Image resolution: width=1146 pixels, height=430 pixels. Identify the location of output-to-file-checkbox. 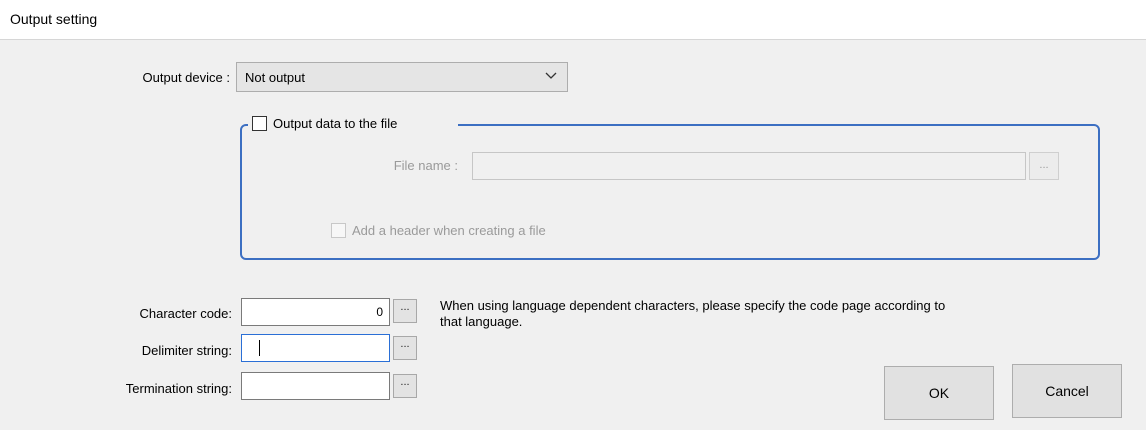
(259, 123).